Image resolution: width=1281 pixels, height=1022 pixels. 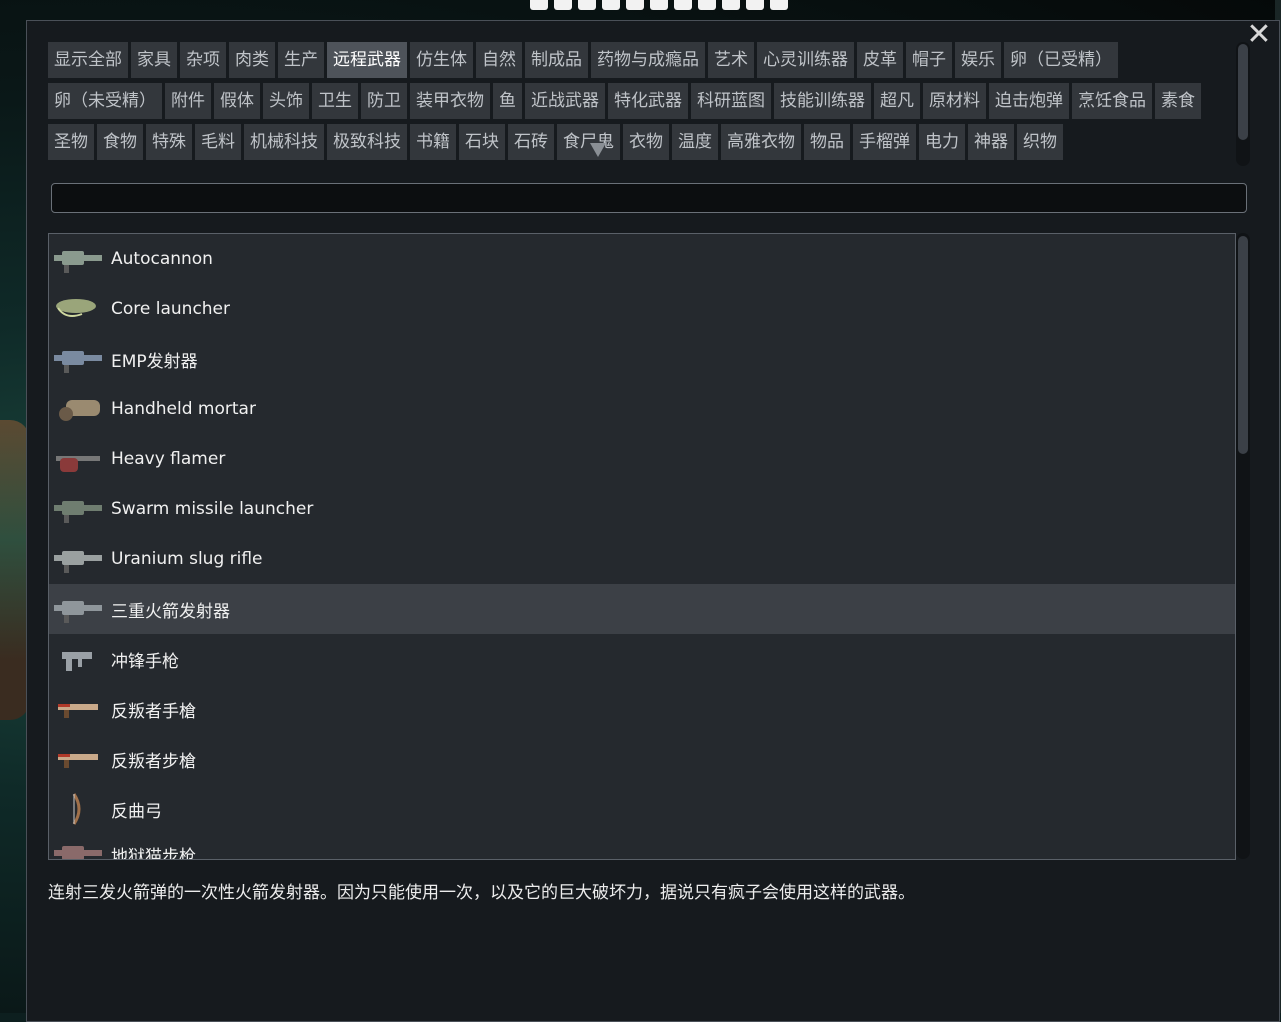 What do you see at coordinates (646, 142) in the screenshot?
I see `category-tab: 衣物` at bounding box center [646, 142].